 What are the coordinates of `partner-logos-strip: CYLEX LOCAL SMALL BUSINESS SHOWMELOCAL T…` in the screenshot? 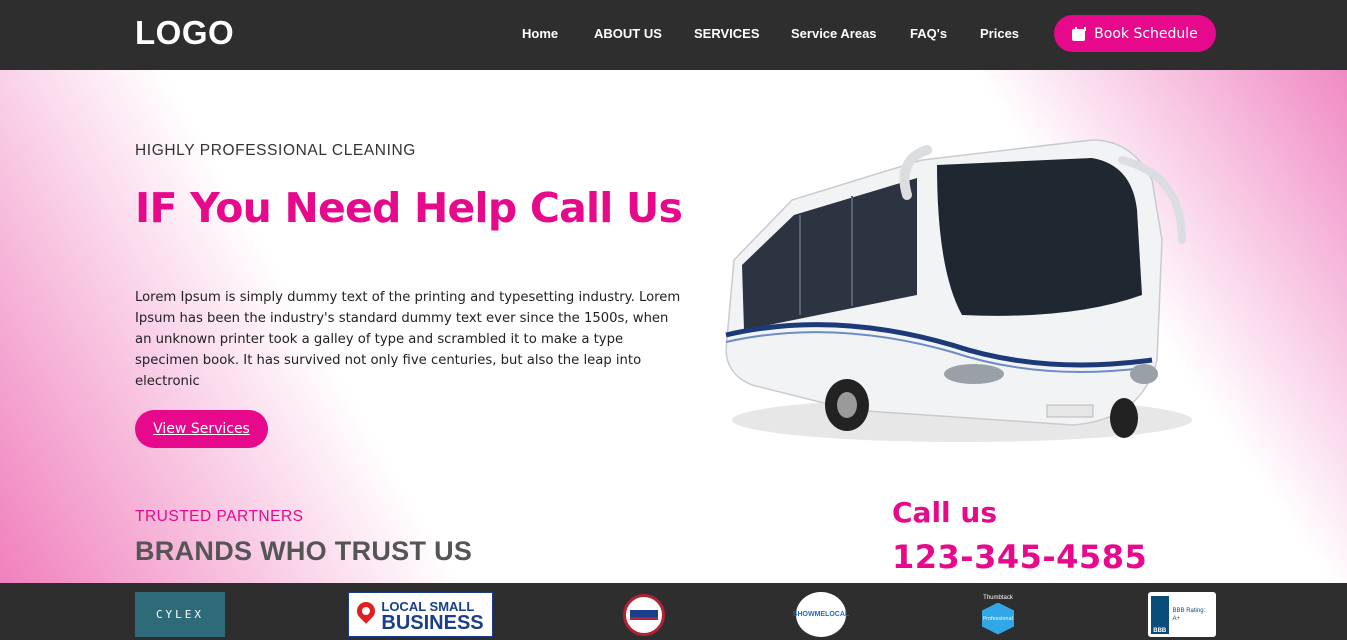 It's located at (673, 611).